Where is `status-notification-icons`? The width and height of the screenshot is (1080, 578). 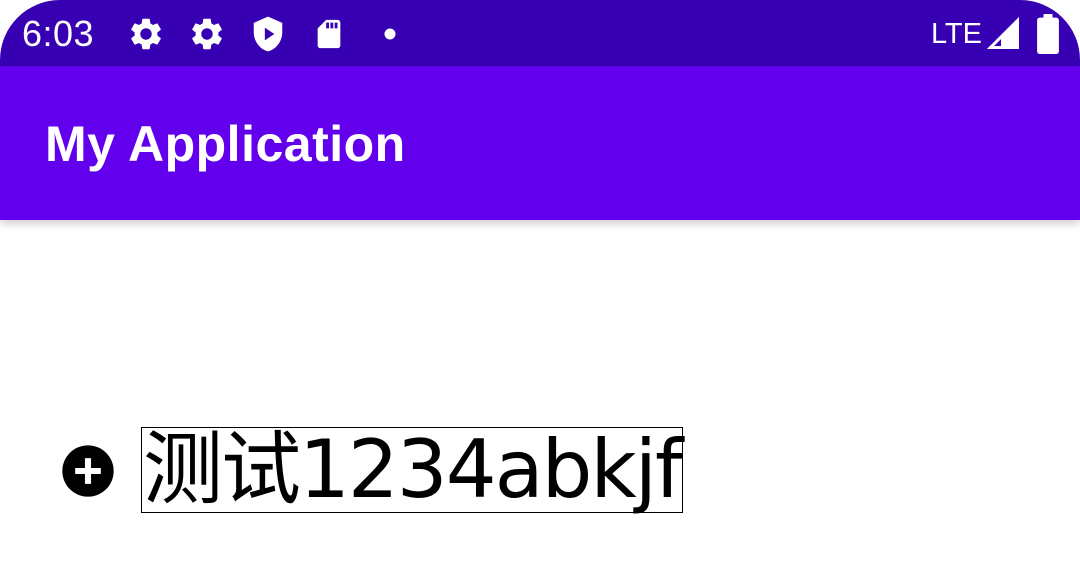 status-notification-icons is located at coordinates (278, 34).